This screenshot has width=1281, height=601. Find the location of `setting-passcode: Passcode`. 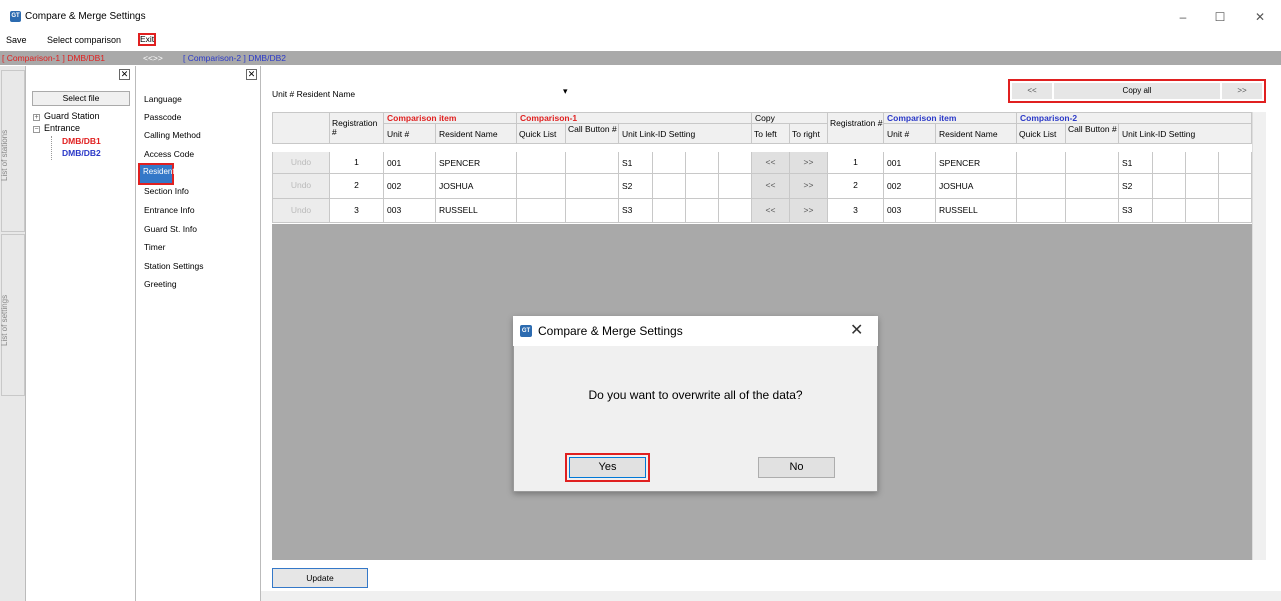

setting-passcode: Passcode is located at coordinates (162, 117).